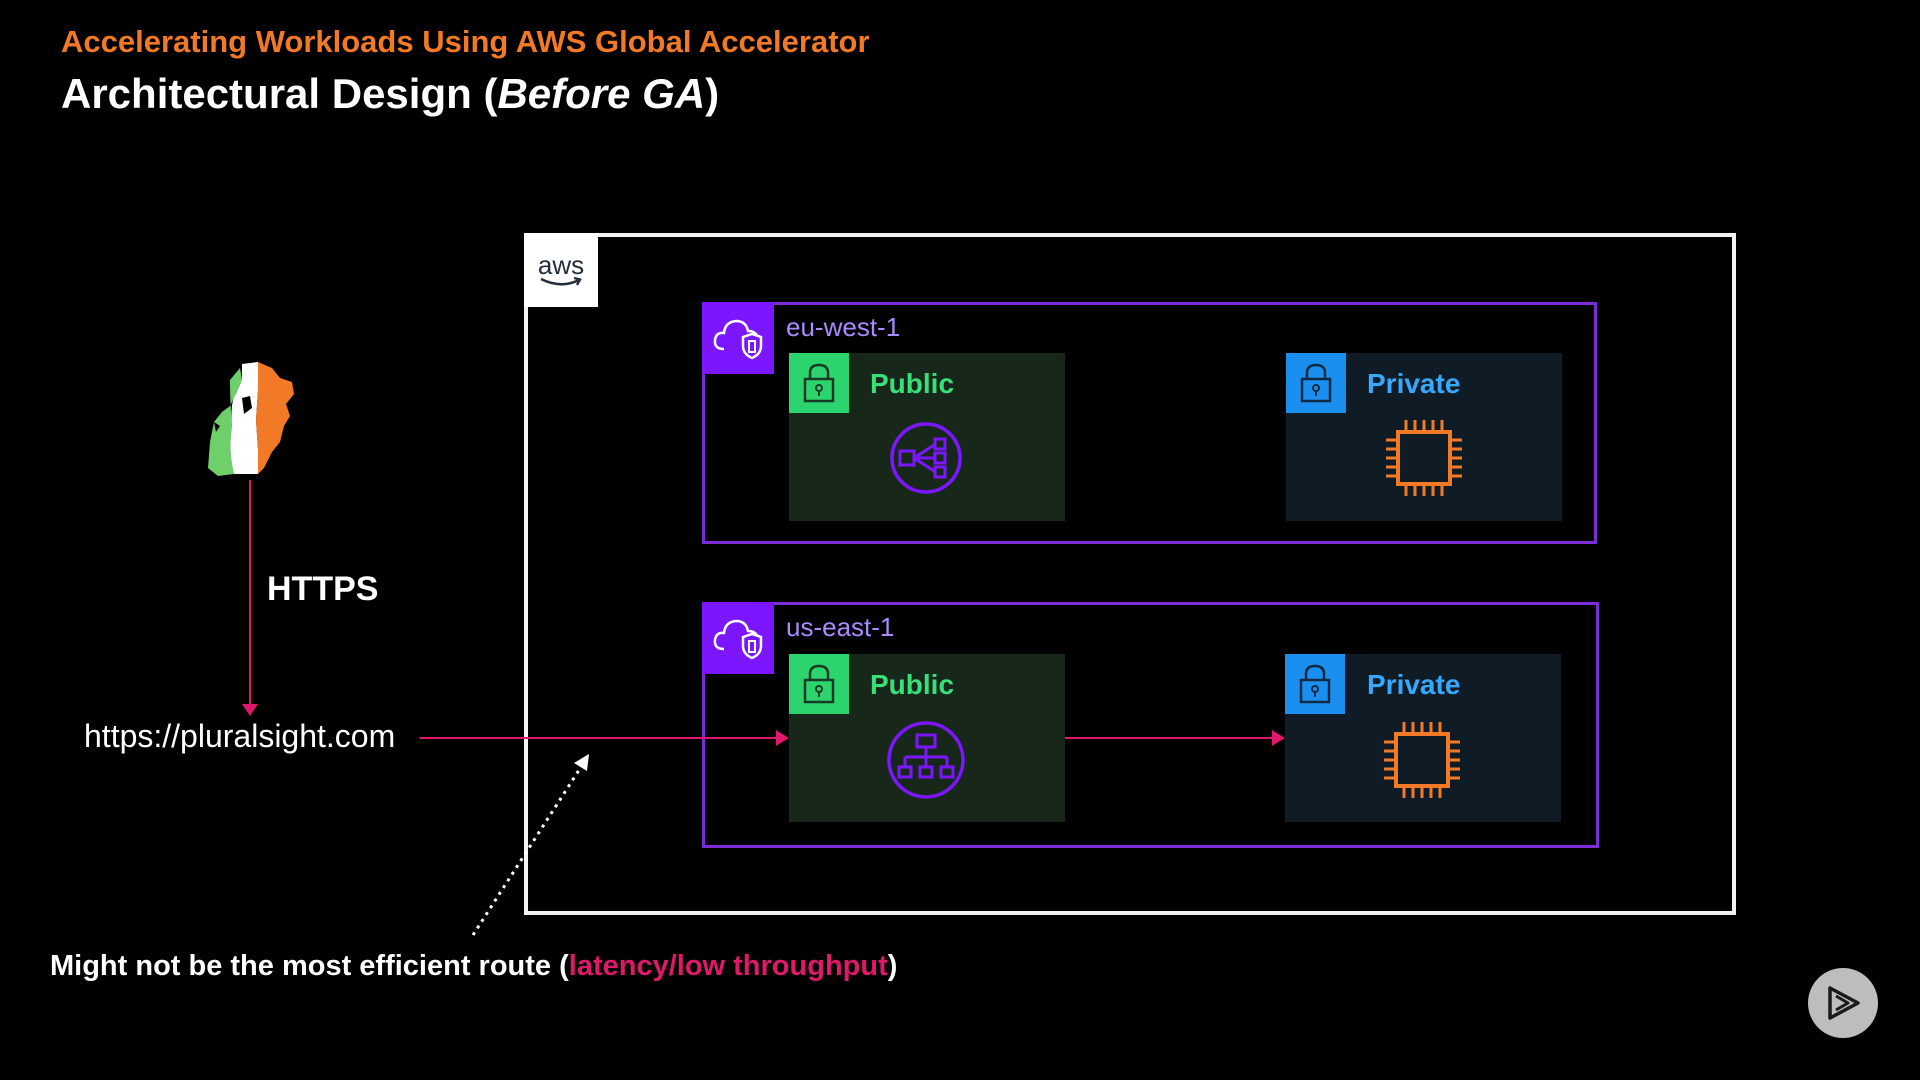 The width and height of the screenshot is (1920, 1080). What do you see at coordinates (561, 265) in the screenshot?
I see `aws-logo-text: aws` at bounding box center [561, 265].